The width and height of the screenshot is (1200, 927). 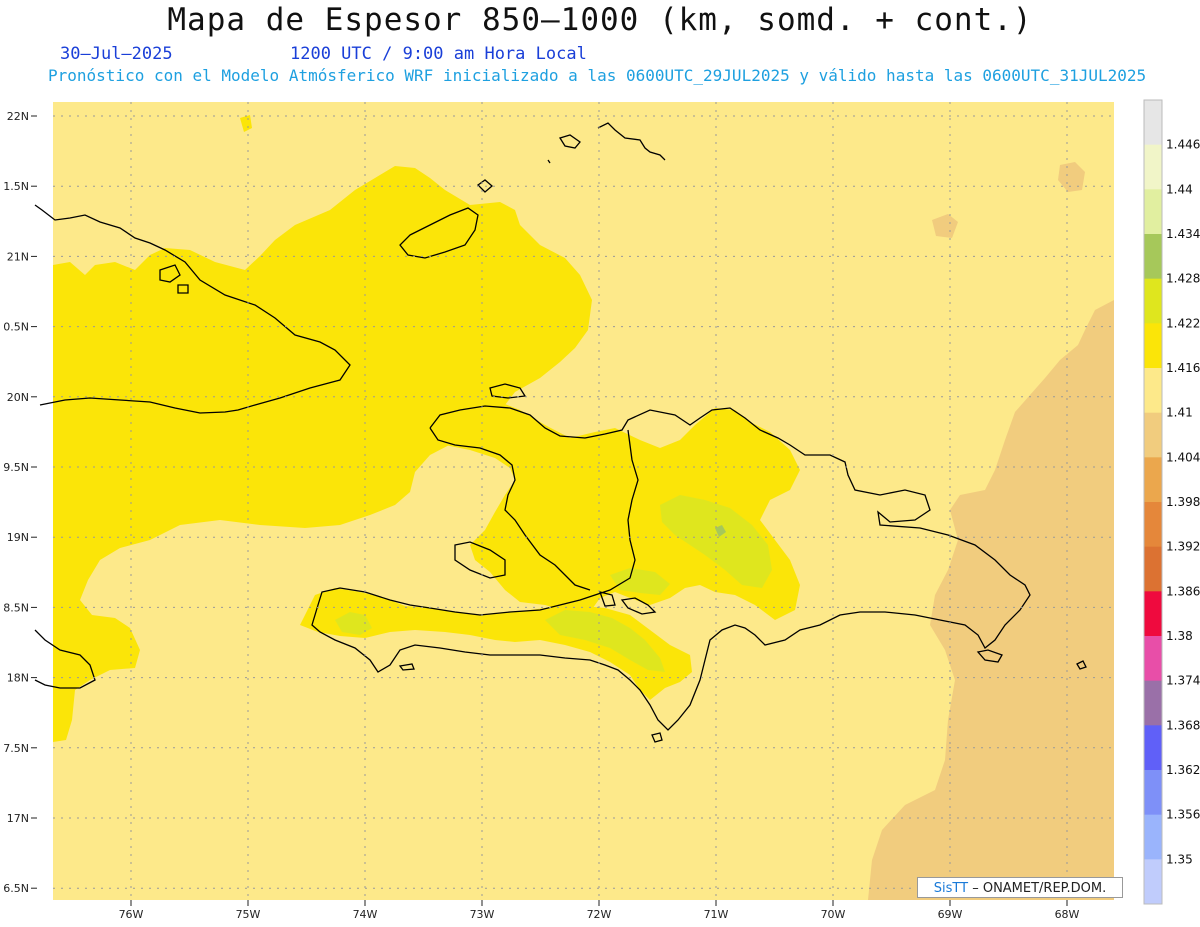 What do you see at coordinates (1183, 145) in the screenshot?
I see `colorbar-label: 1.446` at bounding box center [1183, 145].